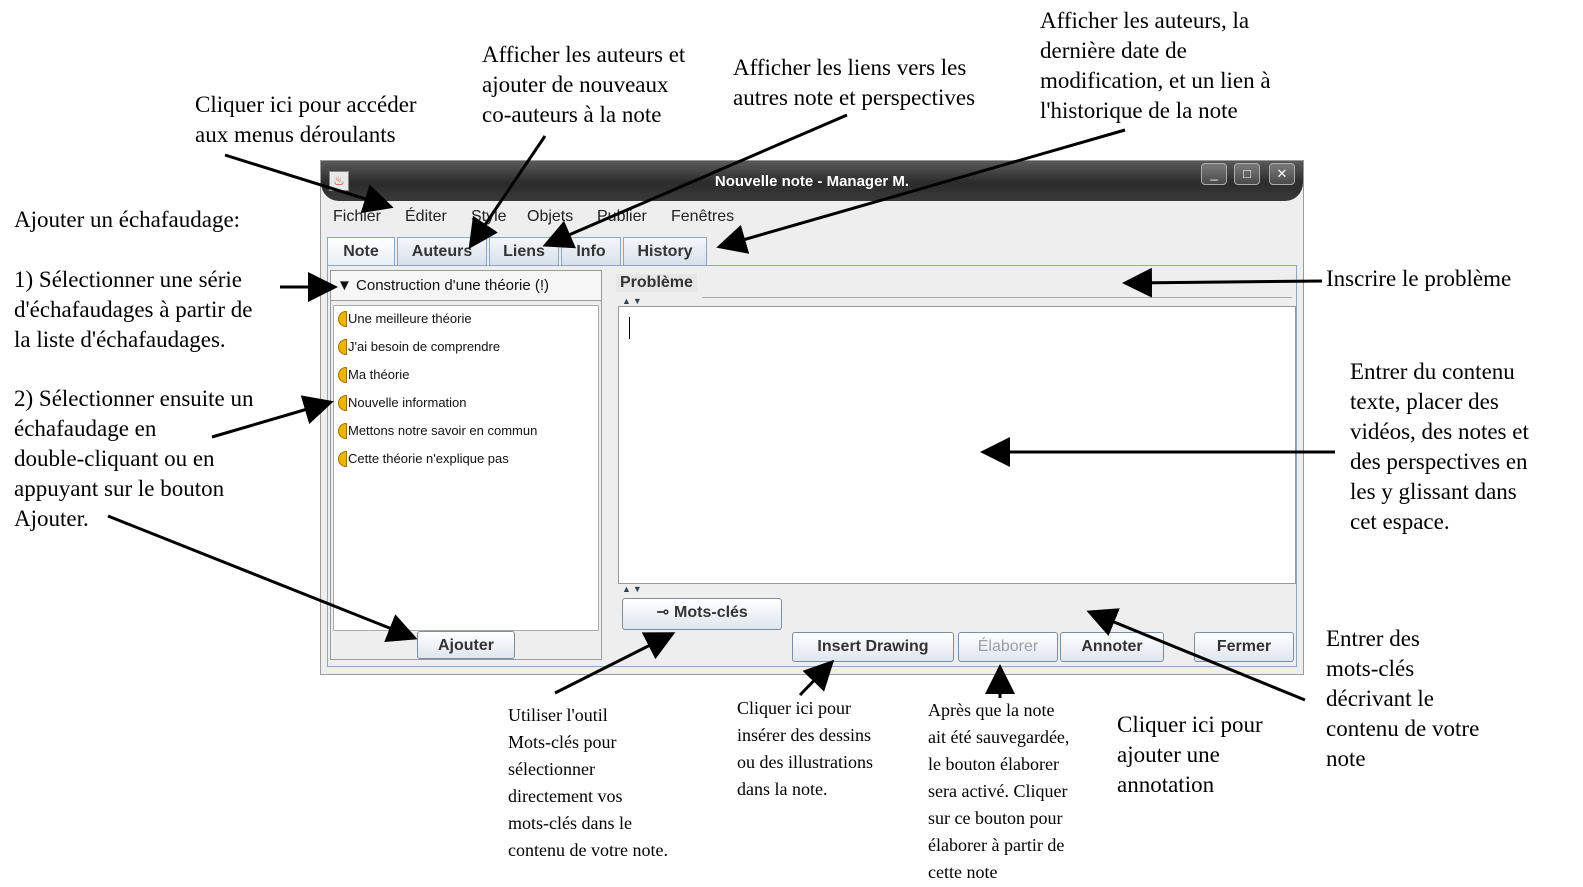 This screenshot has width=1583, height=887. I want to click on keywords-button-label: Mots-clés, so click(711, 612).